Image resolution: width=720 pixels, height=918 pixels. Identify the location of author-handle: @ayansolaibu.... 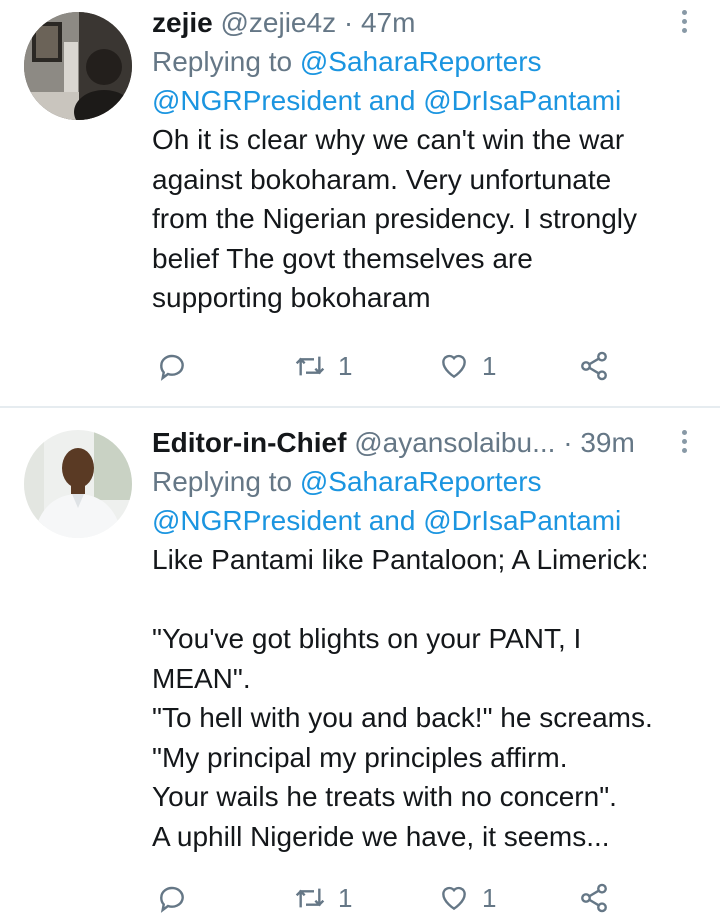
(454, 442).